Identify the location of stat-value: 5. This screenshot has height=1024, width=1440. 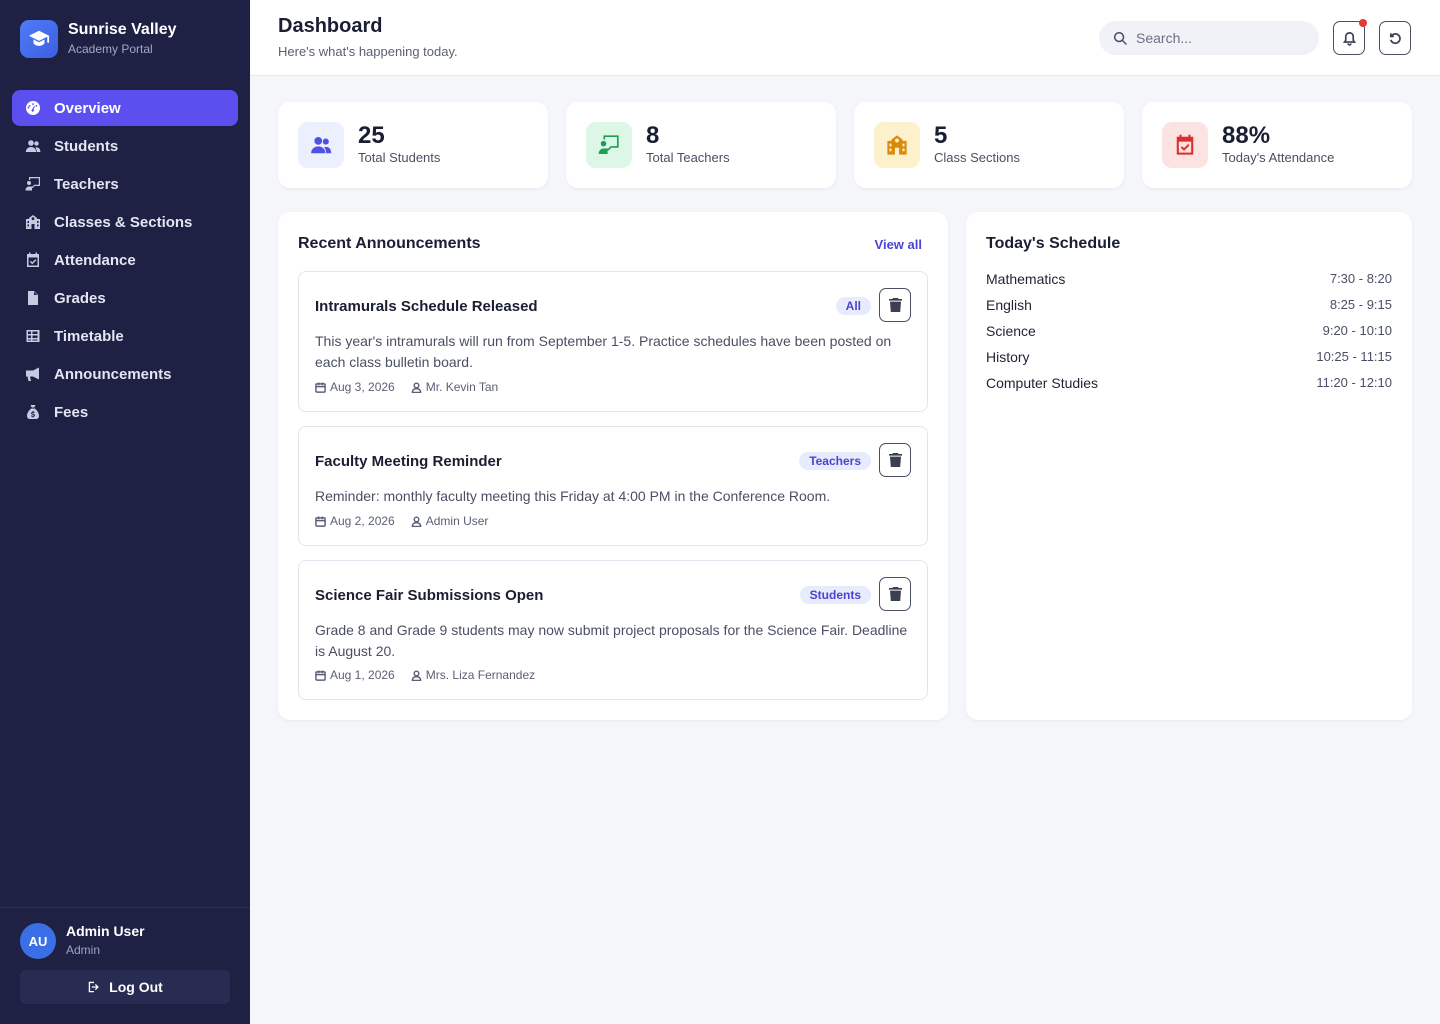
(941, 135).